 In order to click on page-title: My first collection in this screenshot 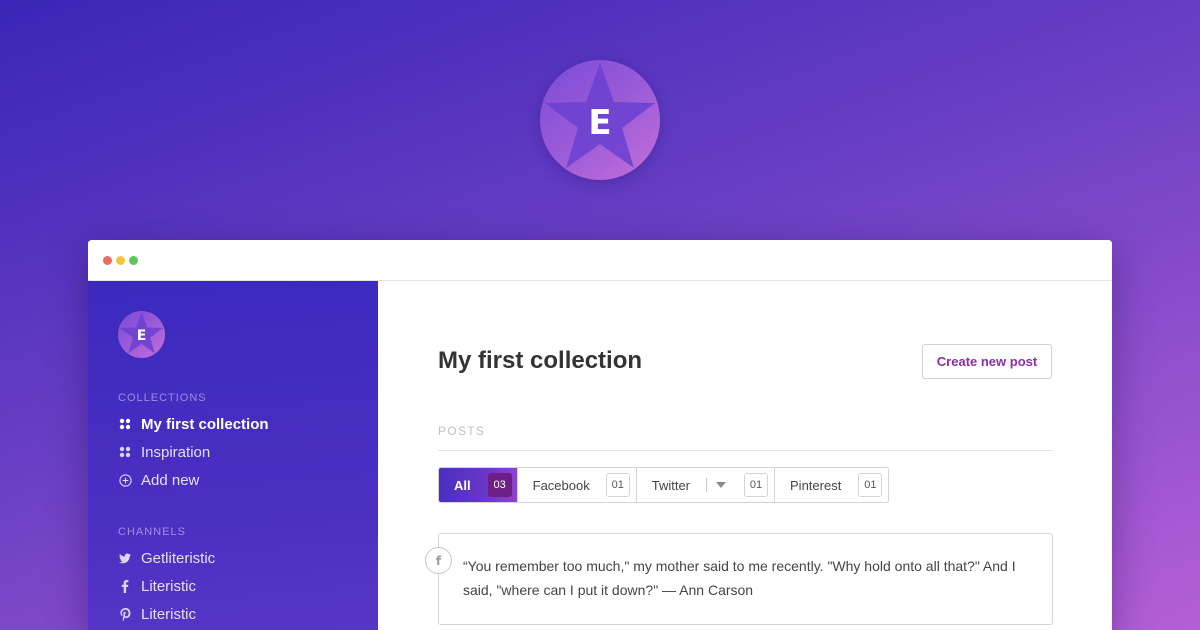, I will do `click(540, 360)`.